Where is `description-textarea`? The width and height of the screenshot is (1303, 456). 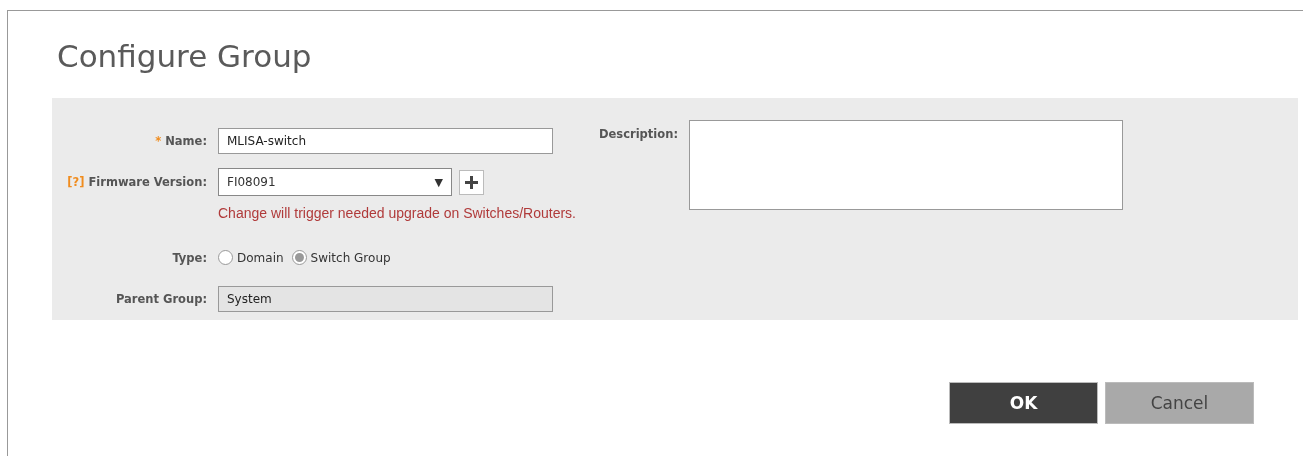 description-textarea is located at coordinates (906, 165).